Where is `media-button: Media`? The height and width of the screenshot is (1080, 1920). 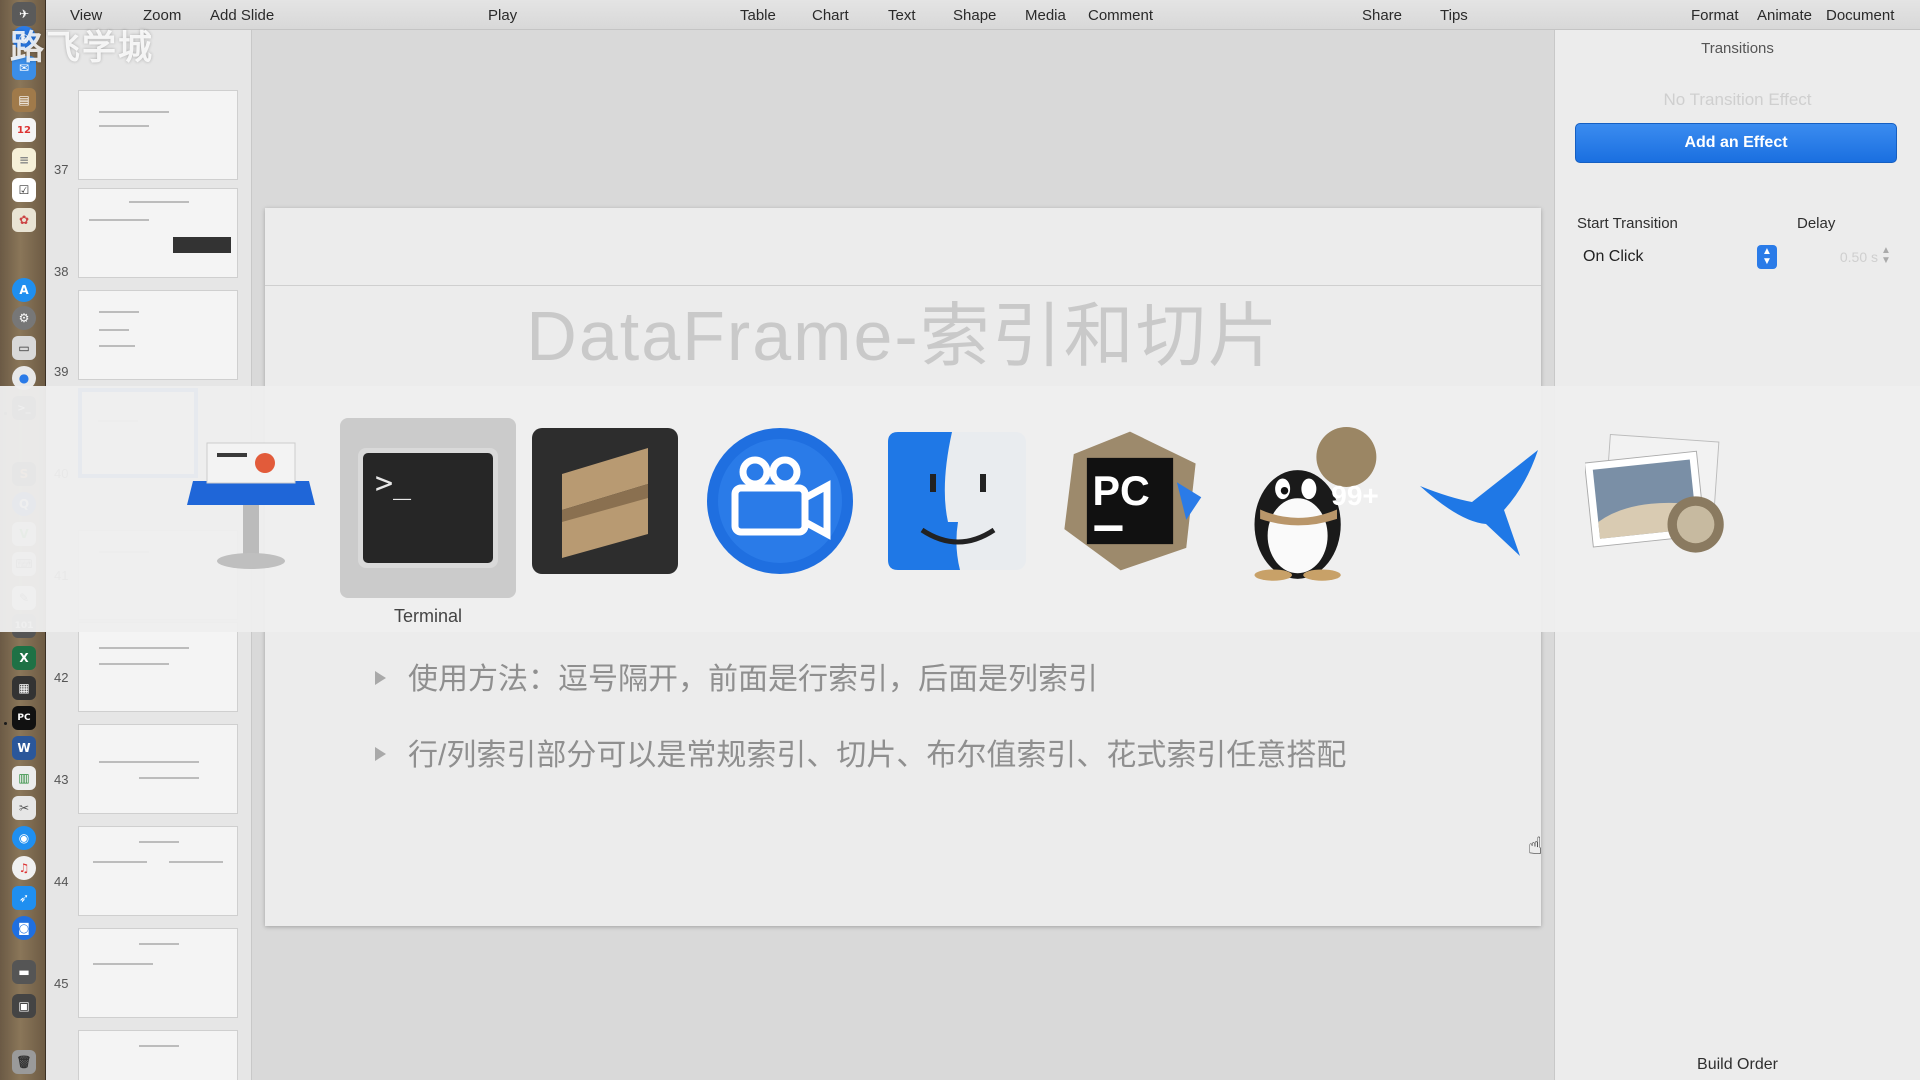 media-button: Media is located at coordinates (1045, 15).